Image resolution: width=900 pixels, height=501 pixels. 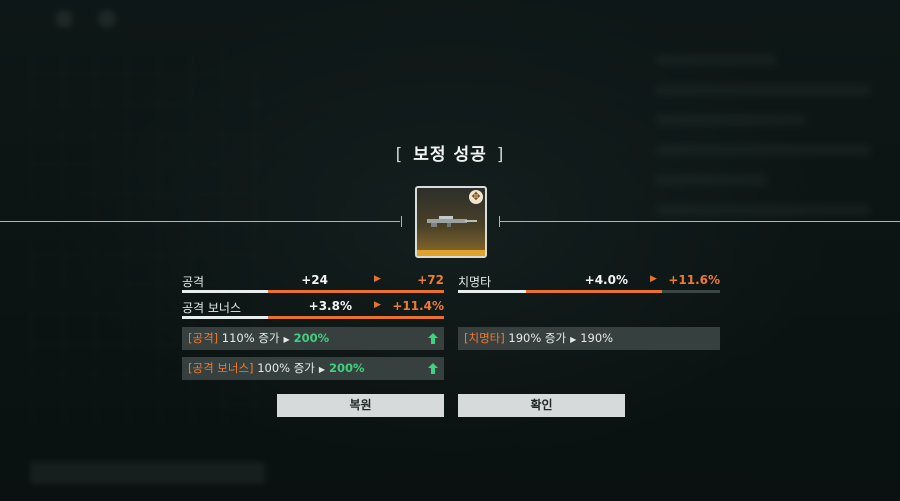 I want to click on stat-critical-after: +11.6%, so click(x=694, y=280).